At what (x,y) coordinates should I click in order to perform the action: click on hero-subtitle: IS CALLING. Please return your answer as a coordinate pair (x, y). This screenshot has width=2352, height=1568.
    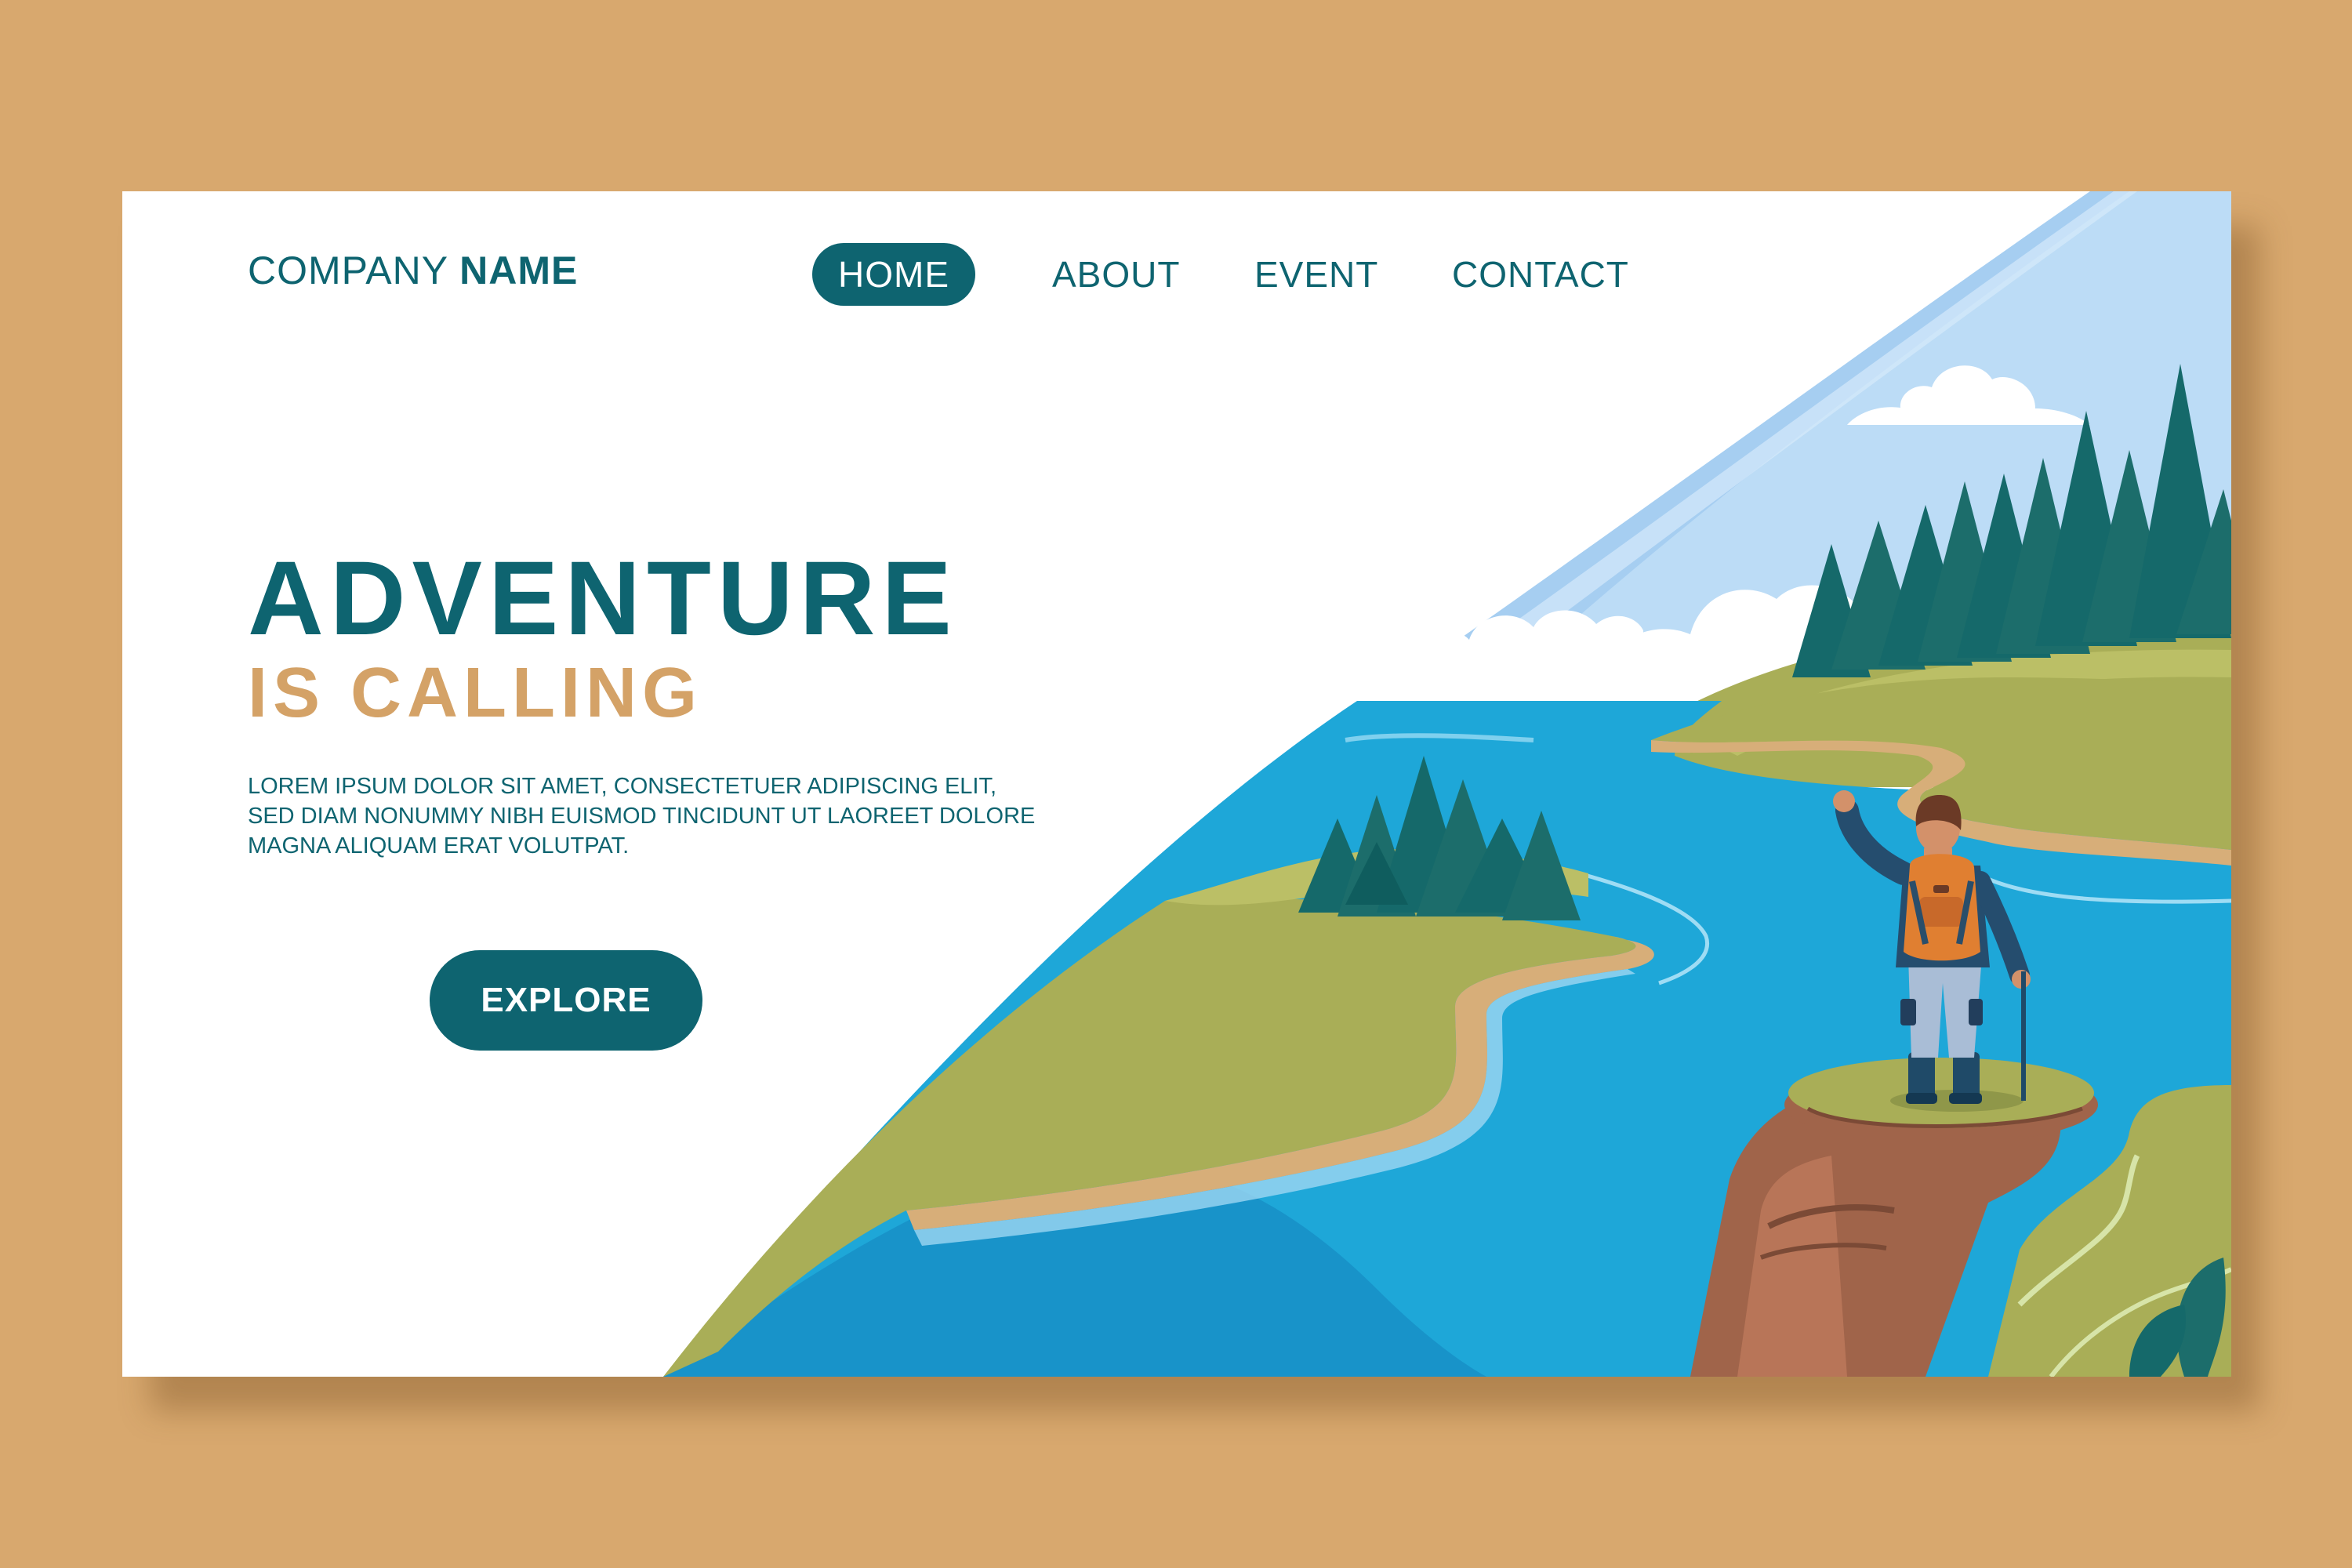
    Looking at the image, I should click on (475, 693).